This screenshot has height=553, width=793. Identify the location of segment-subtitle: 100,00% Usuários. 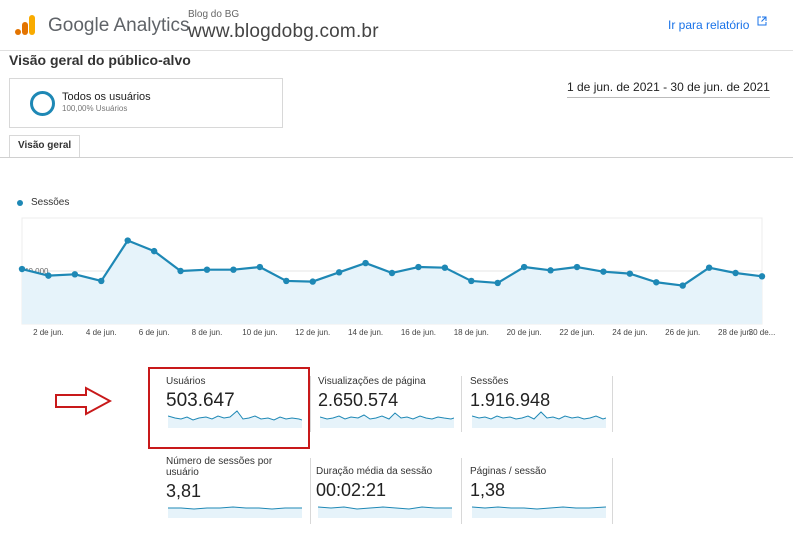
(95, 108).